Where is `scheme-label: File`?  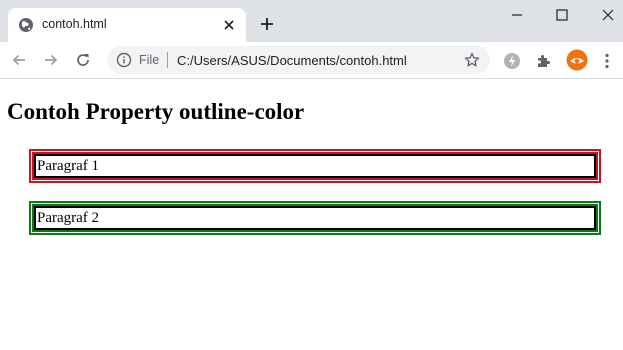 scheme-label: File is located at coordinates (149, 60).